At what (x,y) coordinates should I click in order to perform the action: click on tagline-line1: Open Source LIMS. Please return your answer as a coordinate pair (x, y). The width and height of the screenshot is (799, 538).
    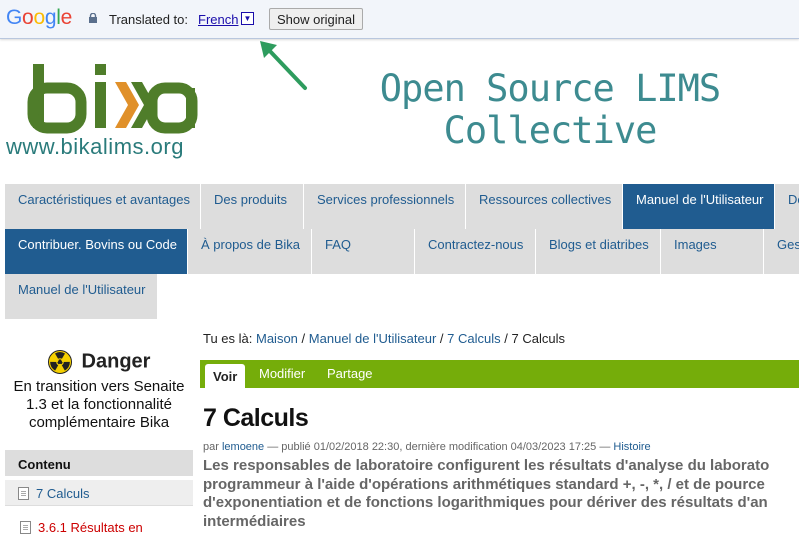
    Looking at the image, I should click on (550, 88).